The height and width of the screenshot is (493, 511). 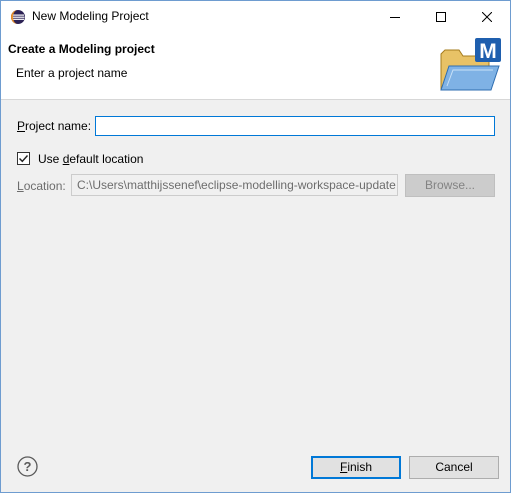 What do you see at coordinates (72, 73) in the screenshot?
I see `wizard-message: Enter a project name` at bounding box center [72, 73].